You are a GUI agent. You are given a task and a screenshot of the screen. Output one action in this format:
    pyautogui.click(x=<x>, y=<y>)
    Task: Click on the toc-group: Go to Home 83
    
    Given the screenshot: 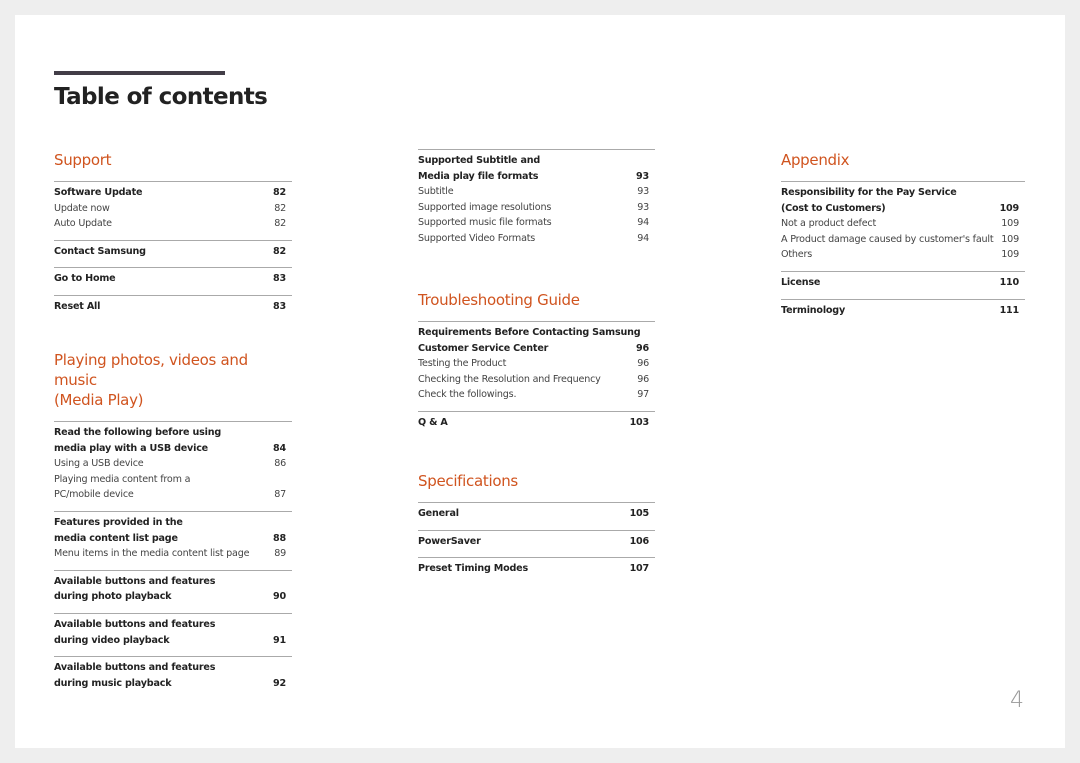 What is the action you would take?
    pyautogui.click(x=173, y=281)
    